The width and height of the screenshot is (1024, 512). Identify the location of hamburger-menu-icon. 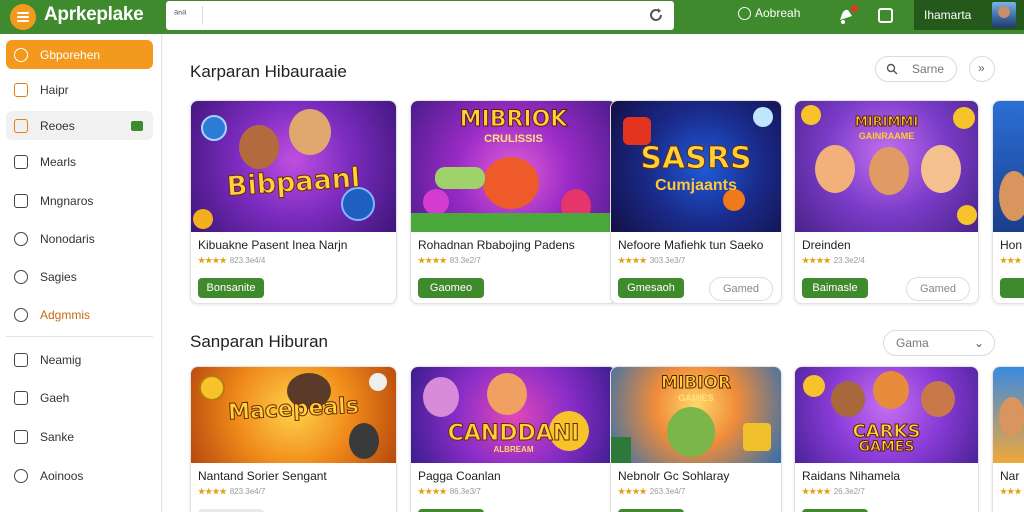
(23, 17).